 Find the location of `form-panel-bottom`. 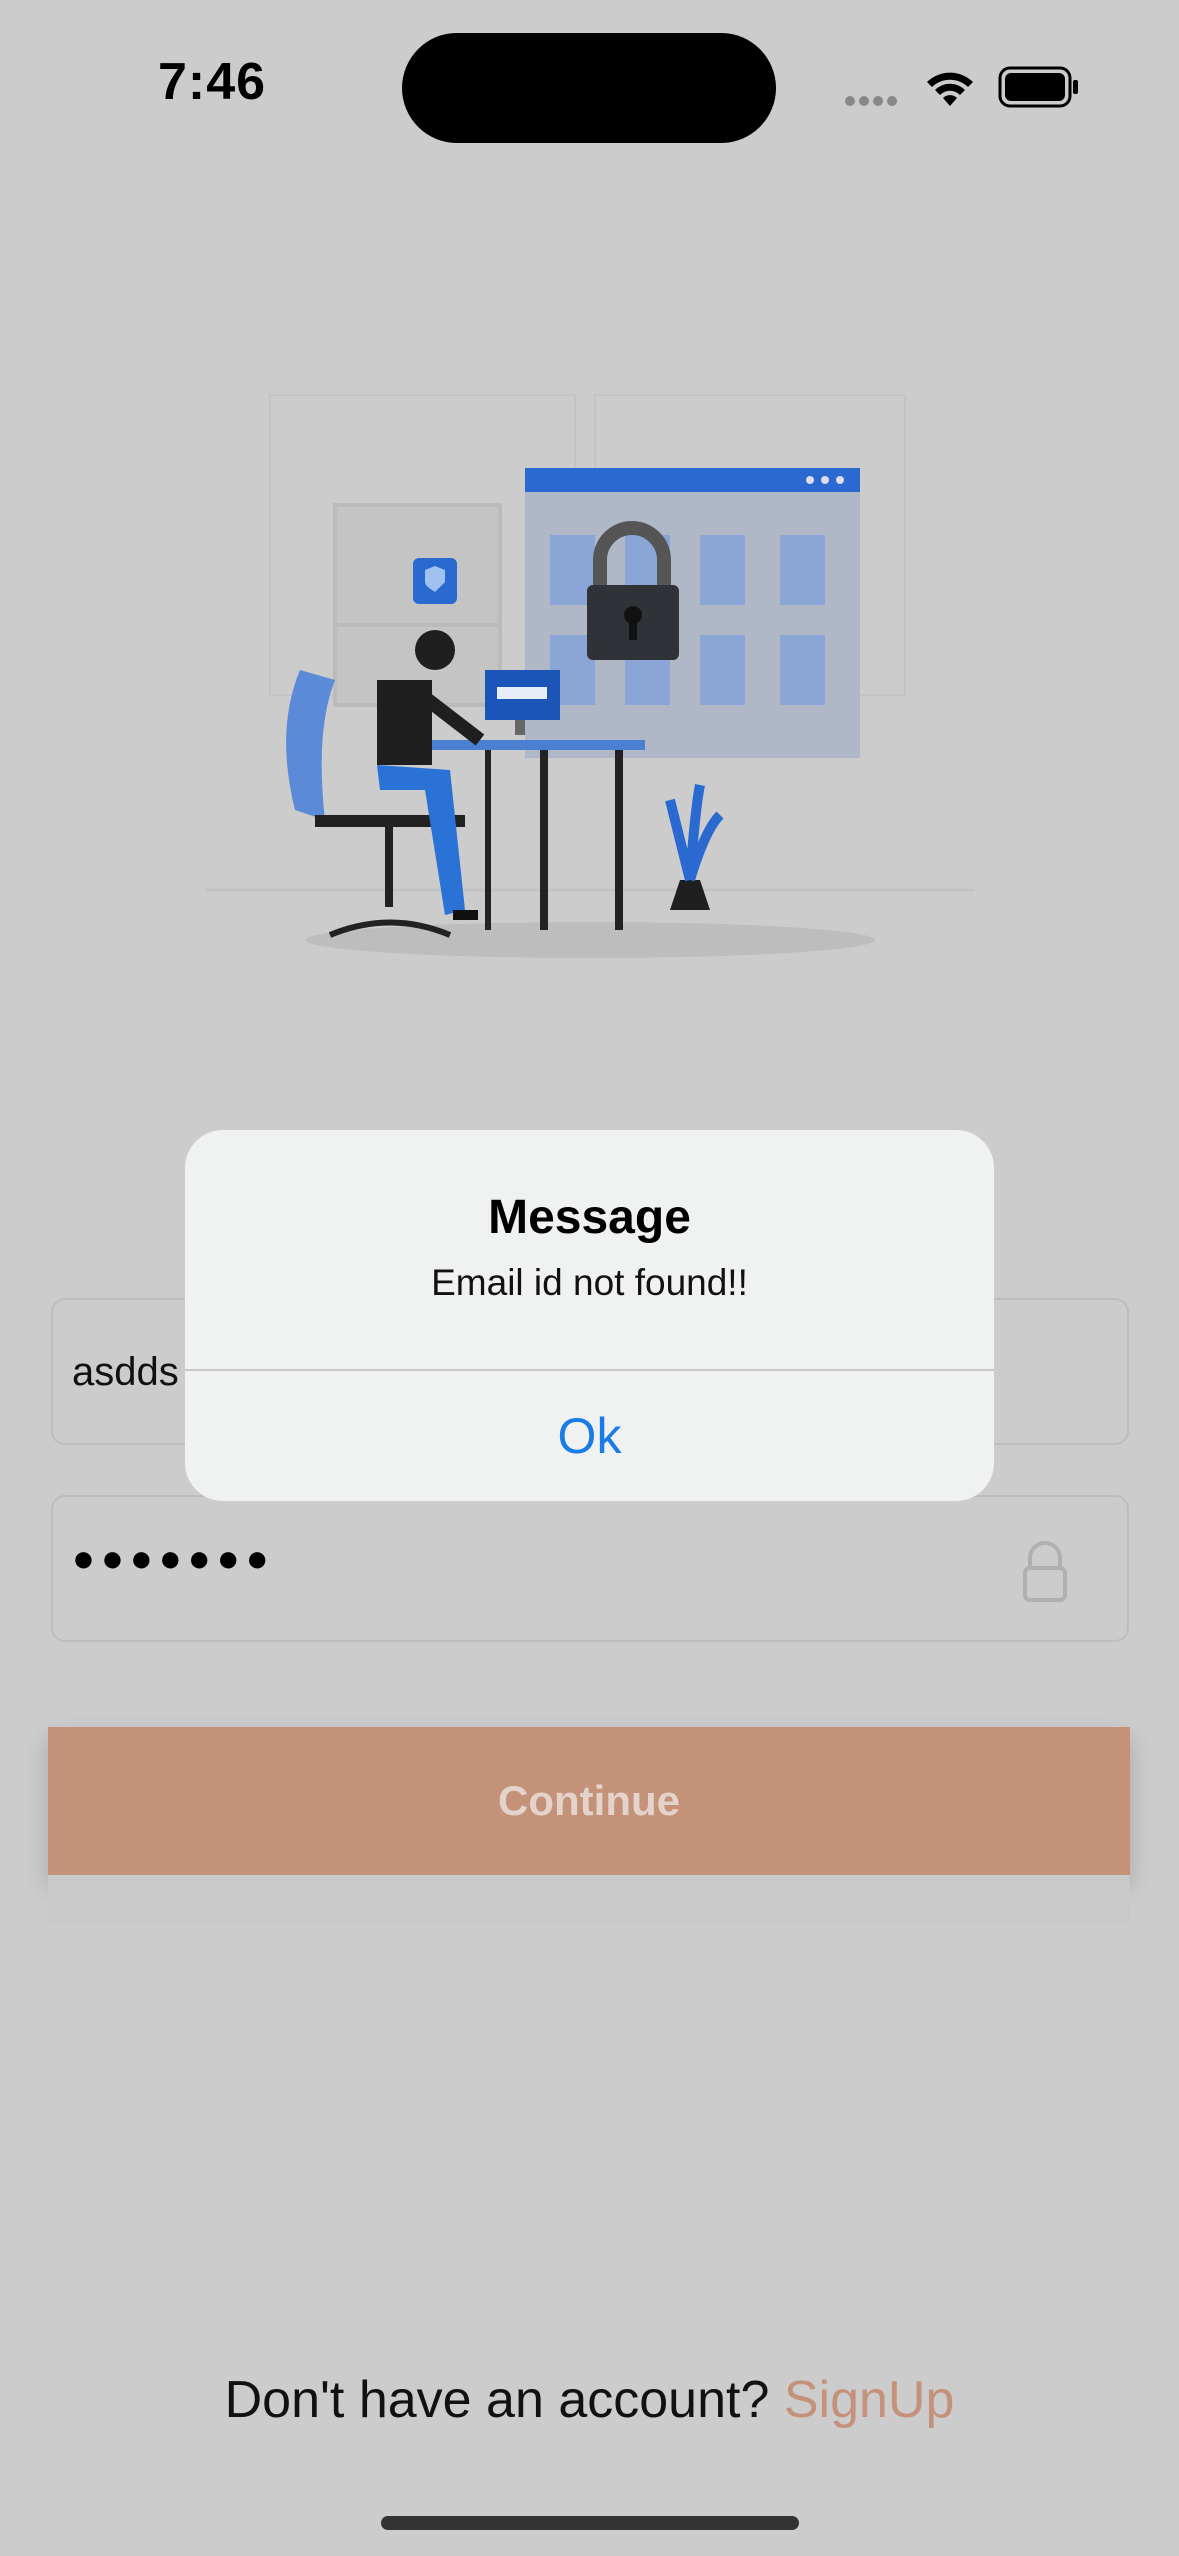

form-panel-bottom is located at coordinates (589, 1899).